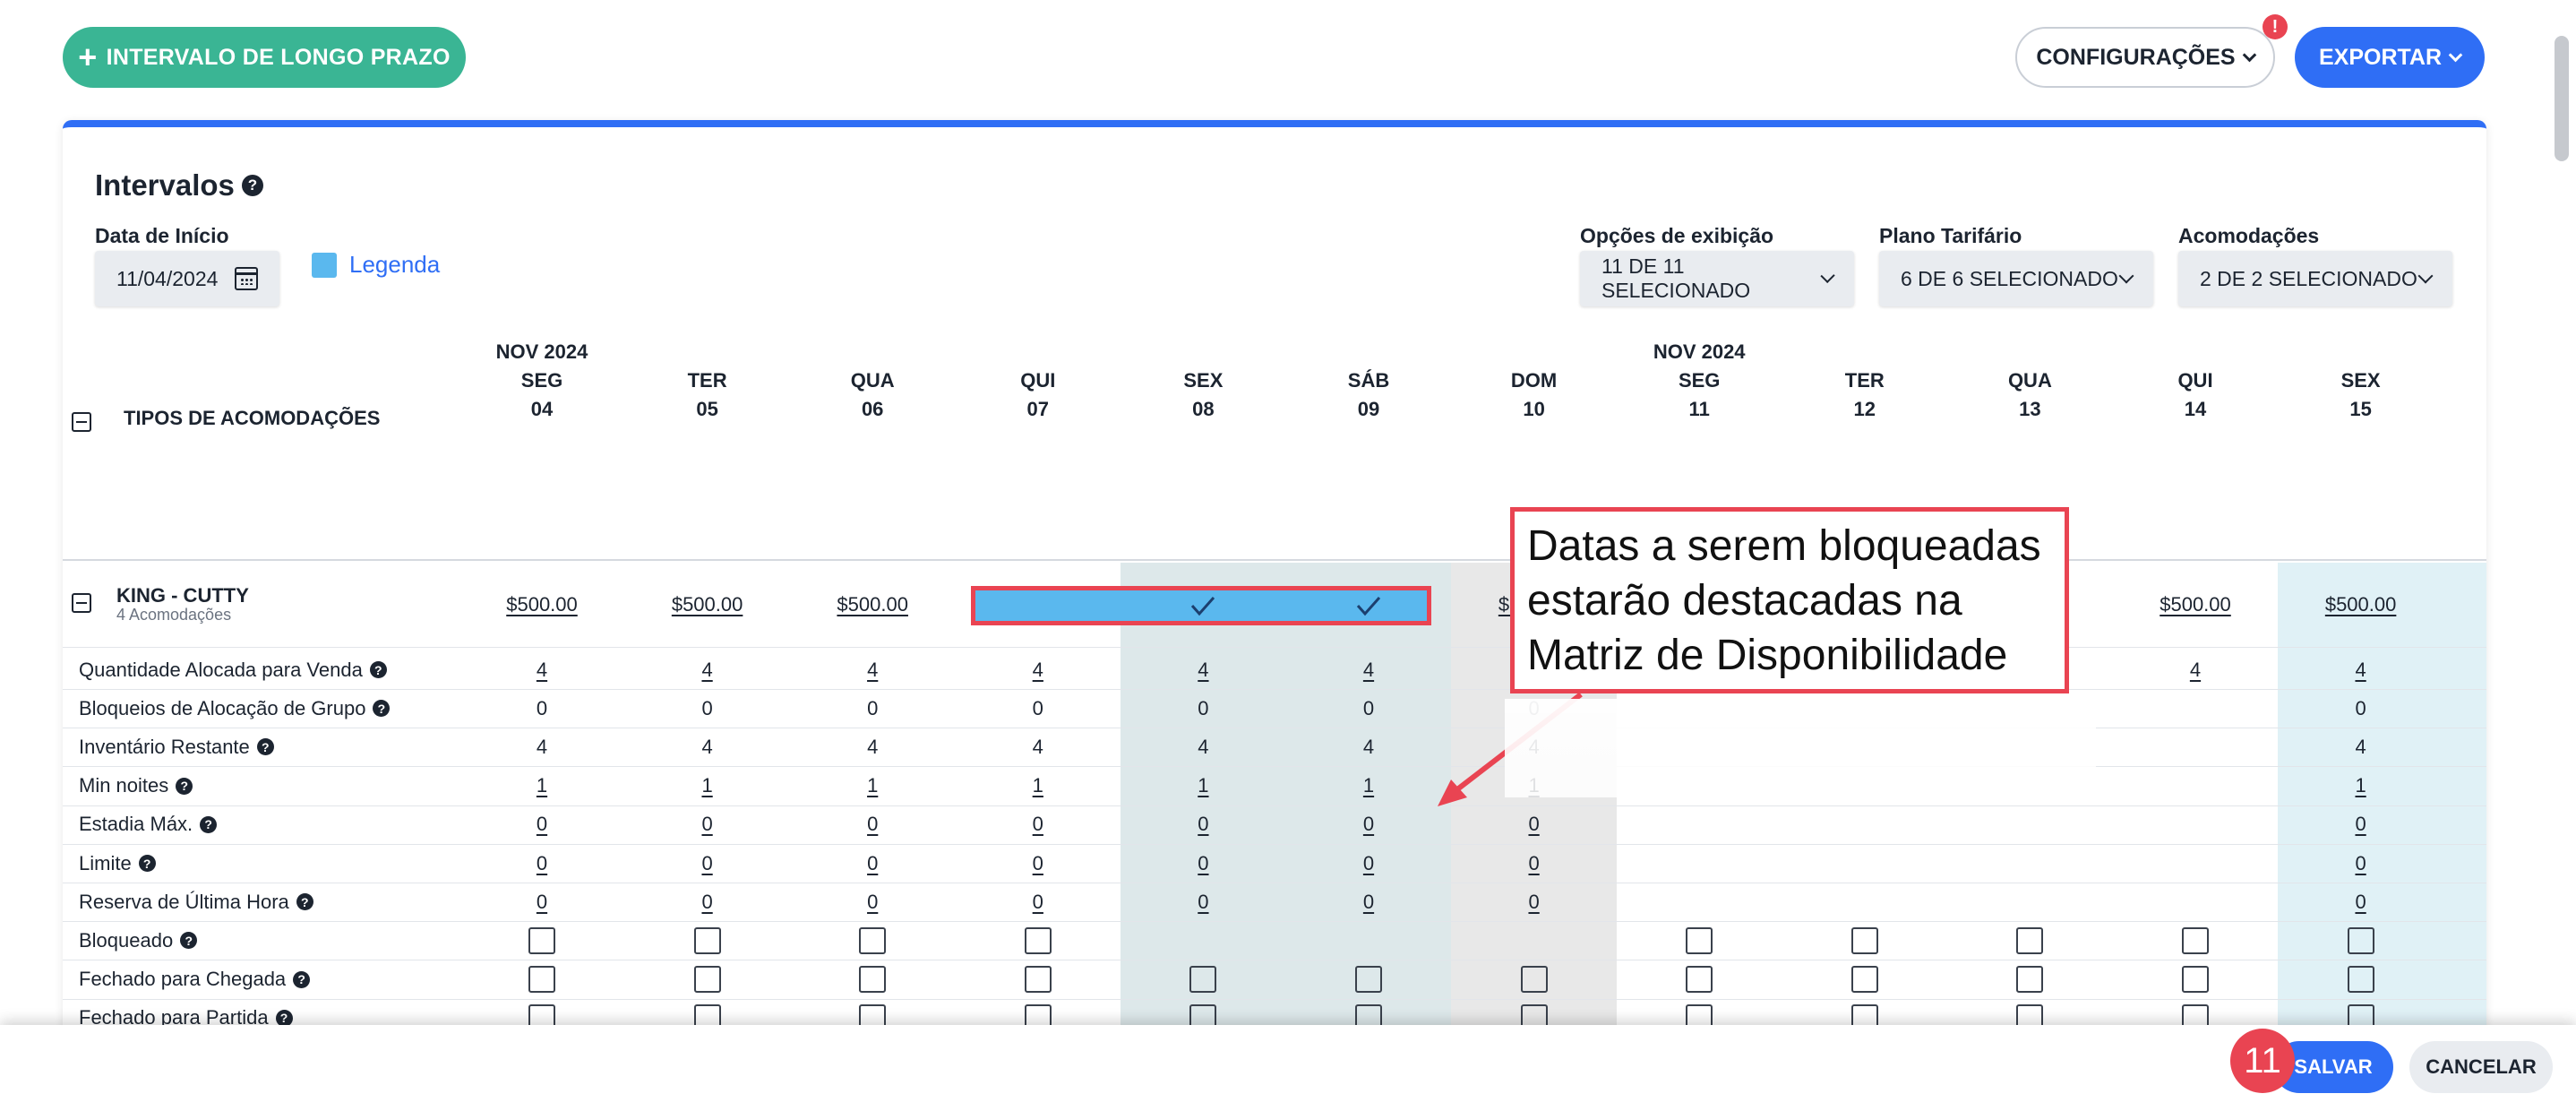 Image resolution: width=2576 pixels, height=1111 pixels. What do you see at coordinates (187, 278) in the screenshot?
I see `start-date-input: 11/04/2024` at bounding box center [187, 278].